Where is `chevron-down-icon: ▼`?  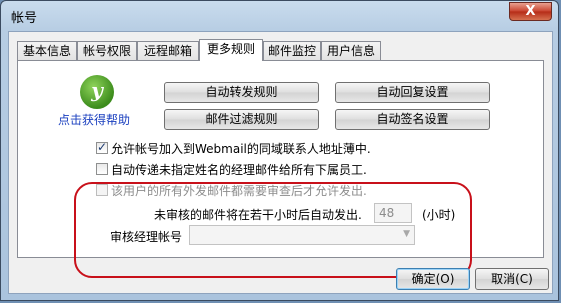
chevron-down-icon: ▼ is located at coordinates (406, 234).